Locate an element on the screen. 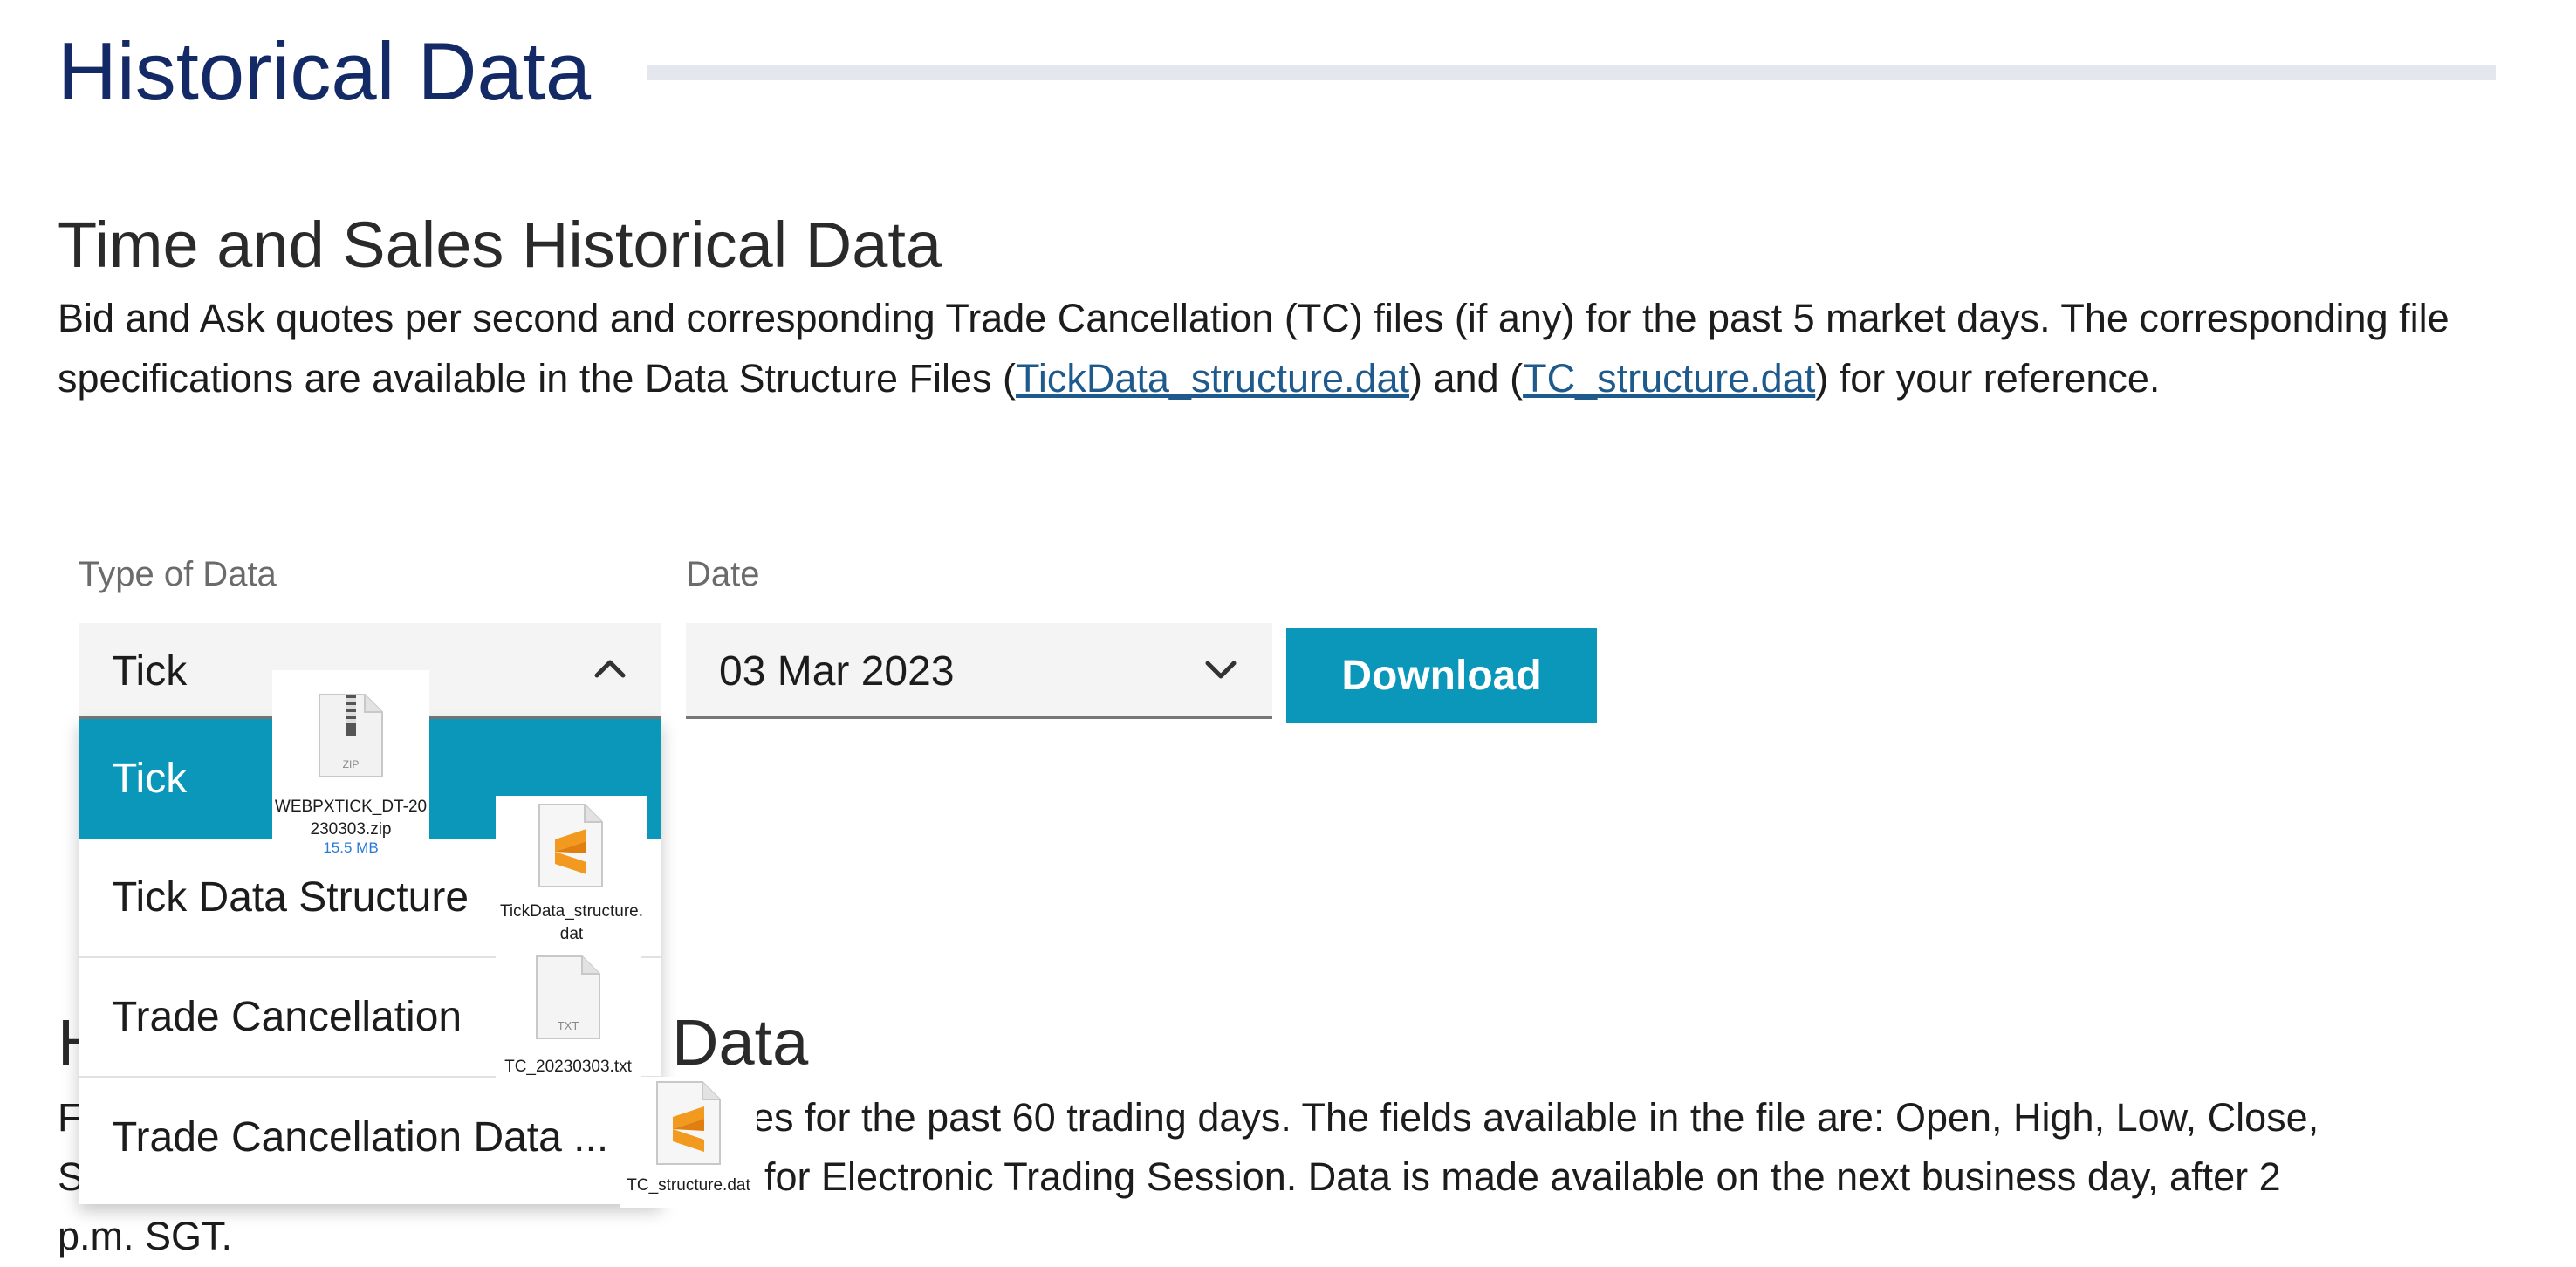 This screenshot has width=2576, height=1267. chevron-down-icon is located at coordinates (1221, 670).